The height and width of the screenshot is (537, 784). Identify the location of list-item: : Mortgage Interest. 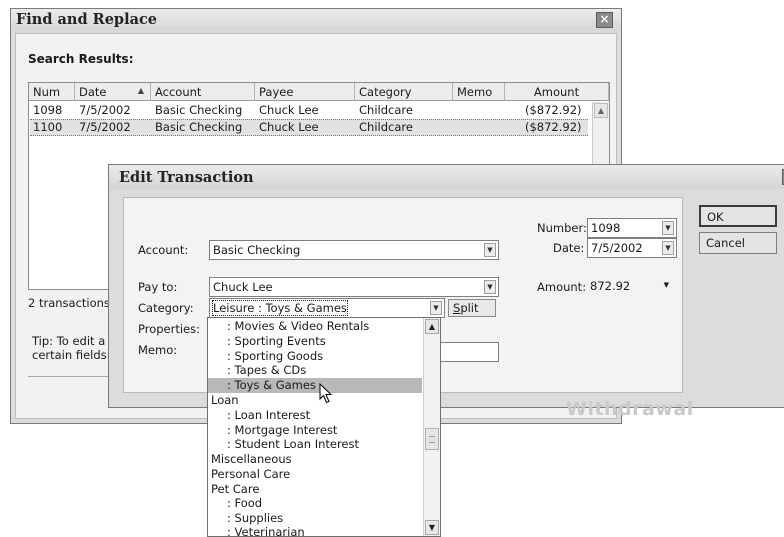
(274, 430).